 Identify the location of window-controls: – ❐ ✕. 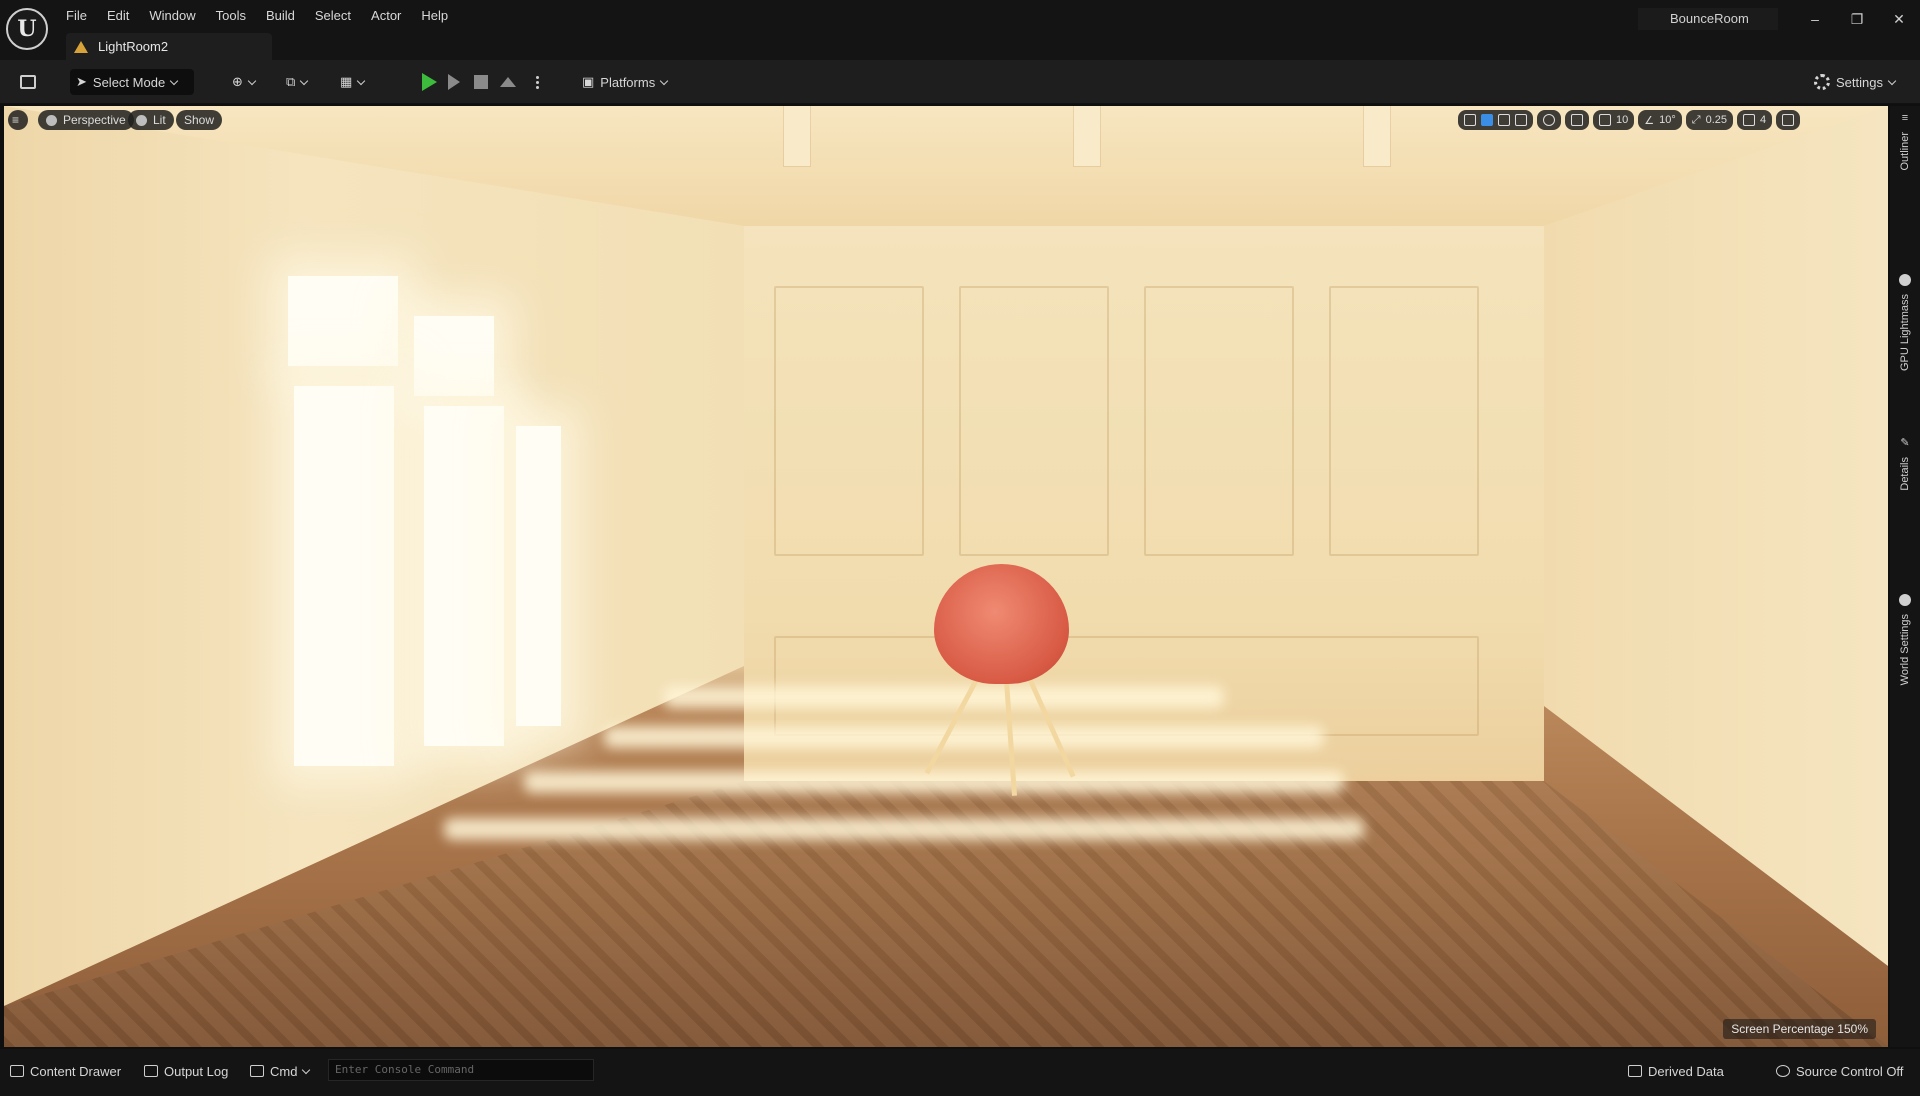
(1857, 19).